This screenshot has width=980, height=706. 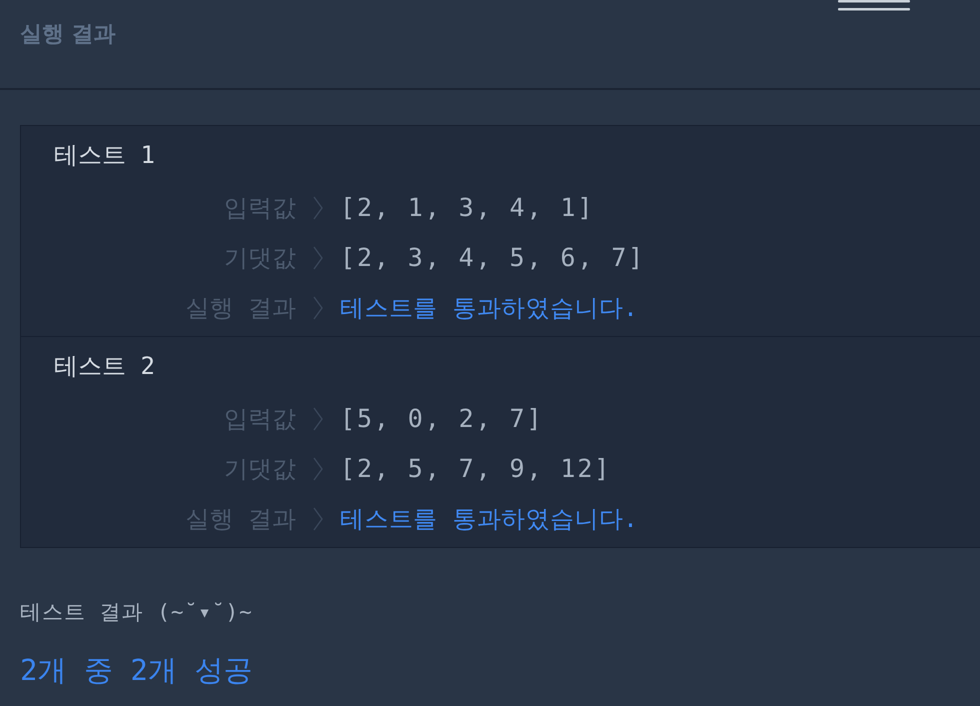 I want to click on row-value: [2, 3, 4, 5, 6, 7], so click(x=493, y=258).